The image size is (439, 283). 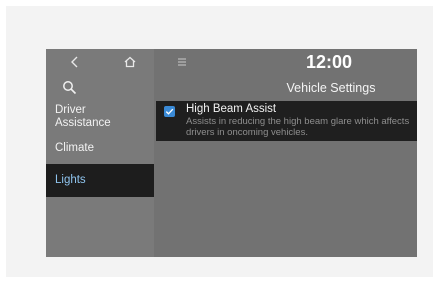 I want to click on top-bar: 12:00, so click(x=231, y=63).